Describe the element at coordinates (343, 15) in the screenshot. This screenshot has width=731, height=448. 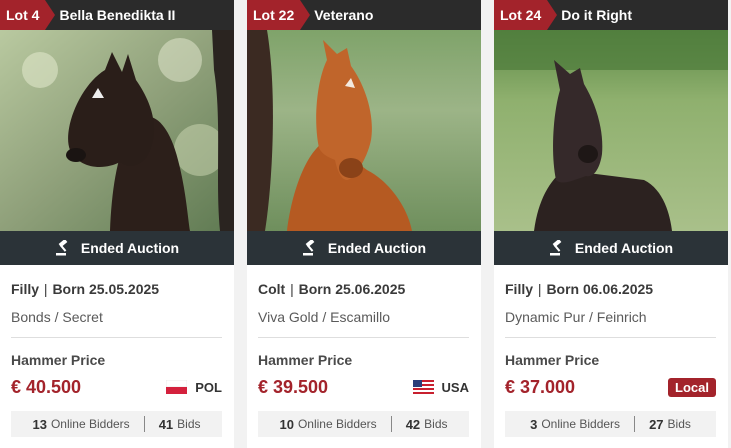
I see `horse-name: Veterano` at that location.